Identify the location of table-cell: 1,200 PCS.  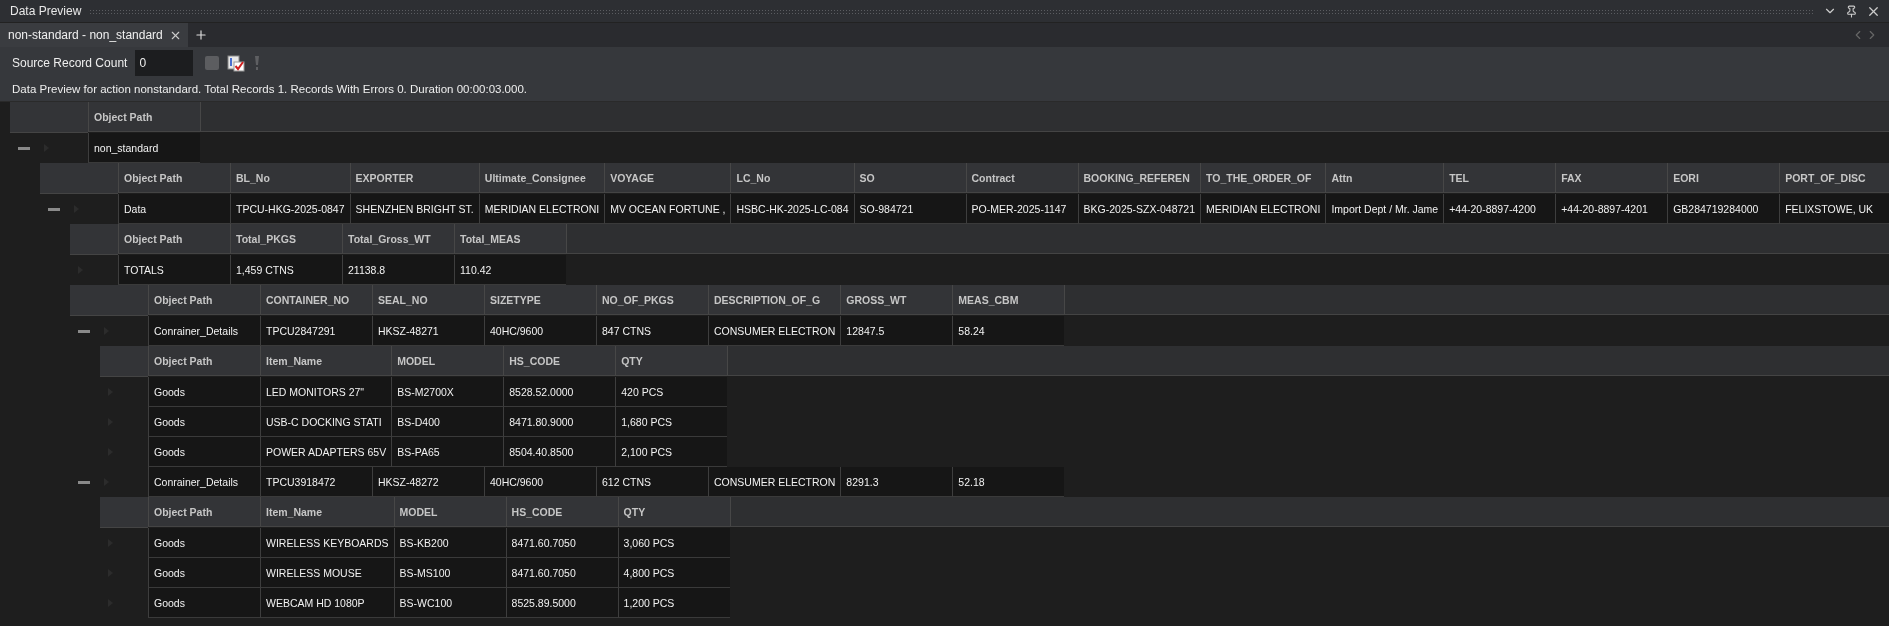
(673, 603).